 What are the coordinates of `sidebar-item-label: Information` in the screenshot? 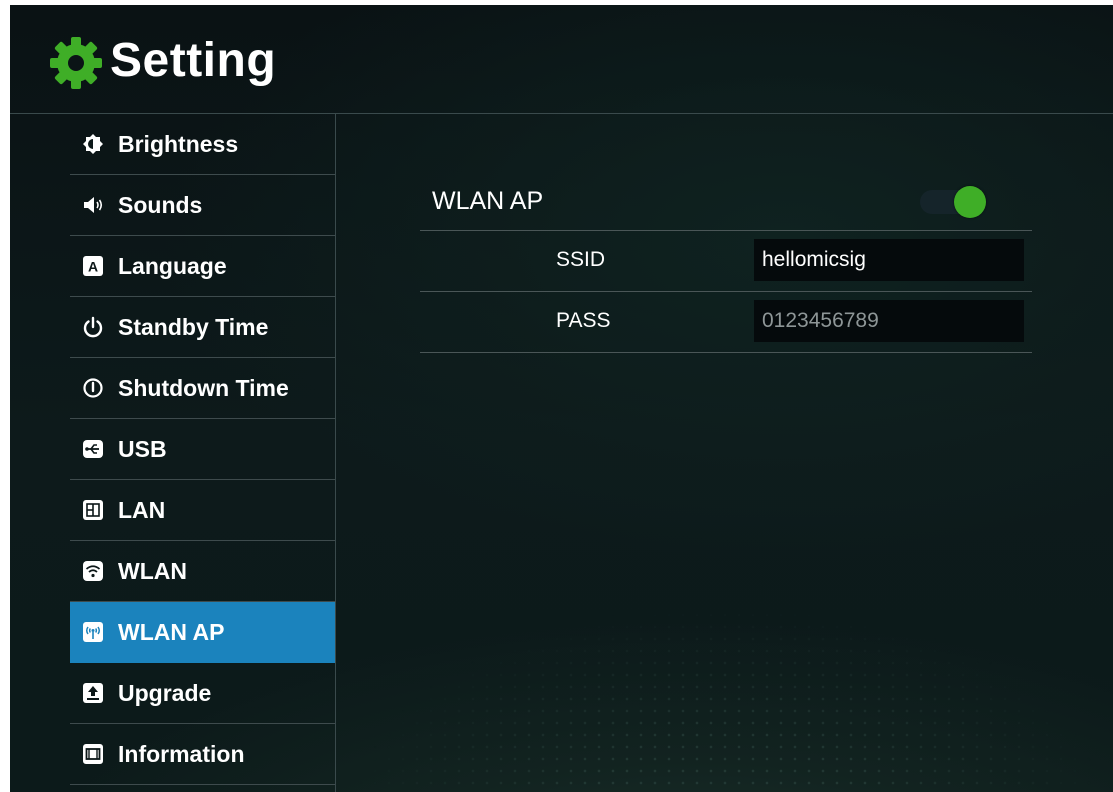 It's located at (181, 753).